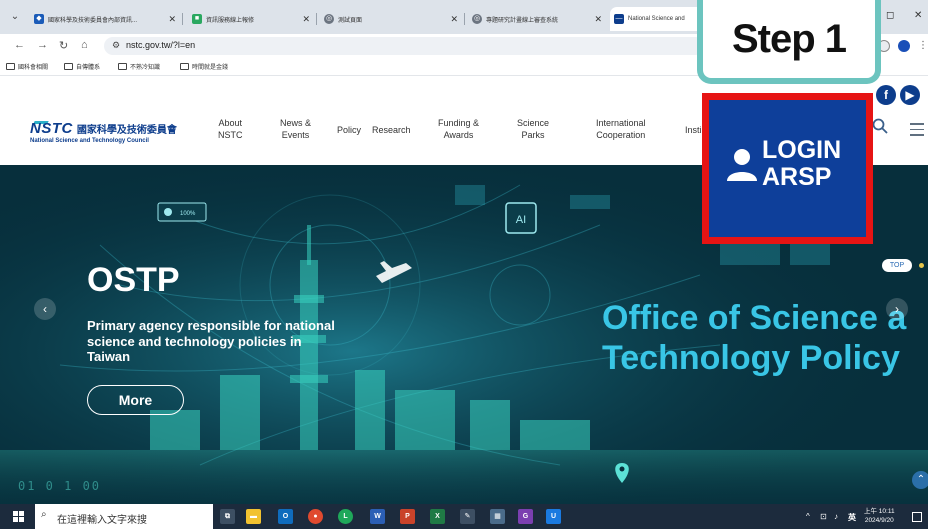  Describe the element at coordinates (27, 66) in the screenshot. I see `bookmark-folder-1: 國科會相關` at that location.